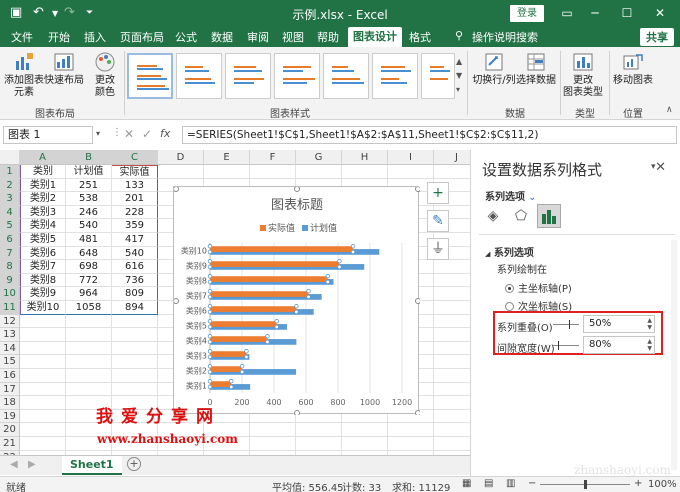 The width and height of the screenshot is (680, 492). What do you see at coordinates (411, 157) in the screenshot?
I see `column-header-i: I` at bounding box center [411, 157].